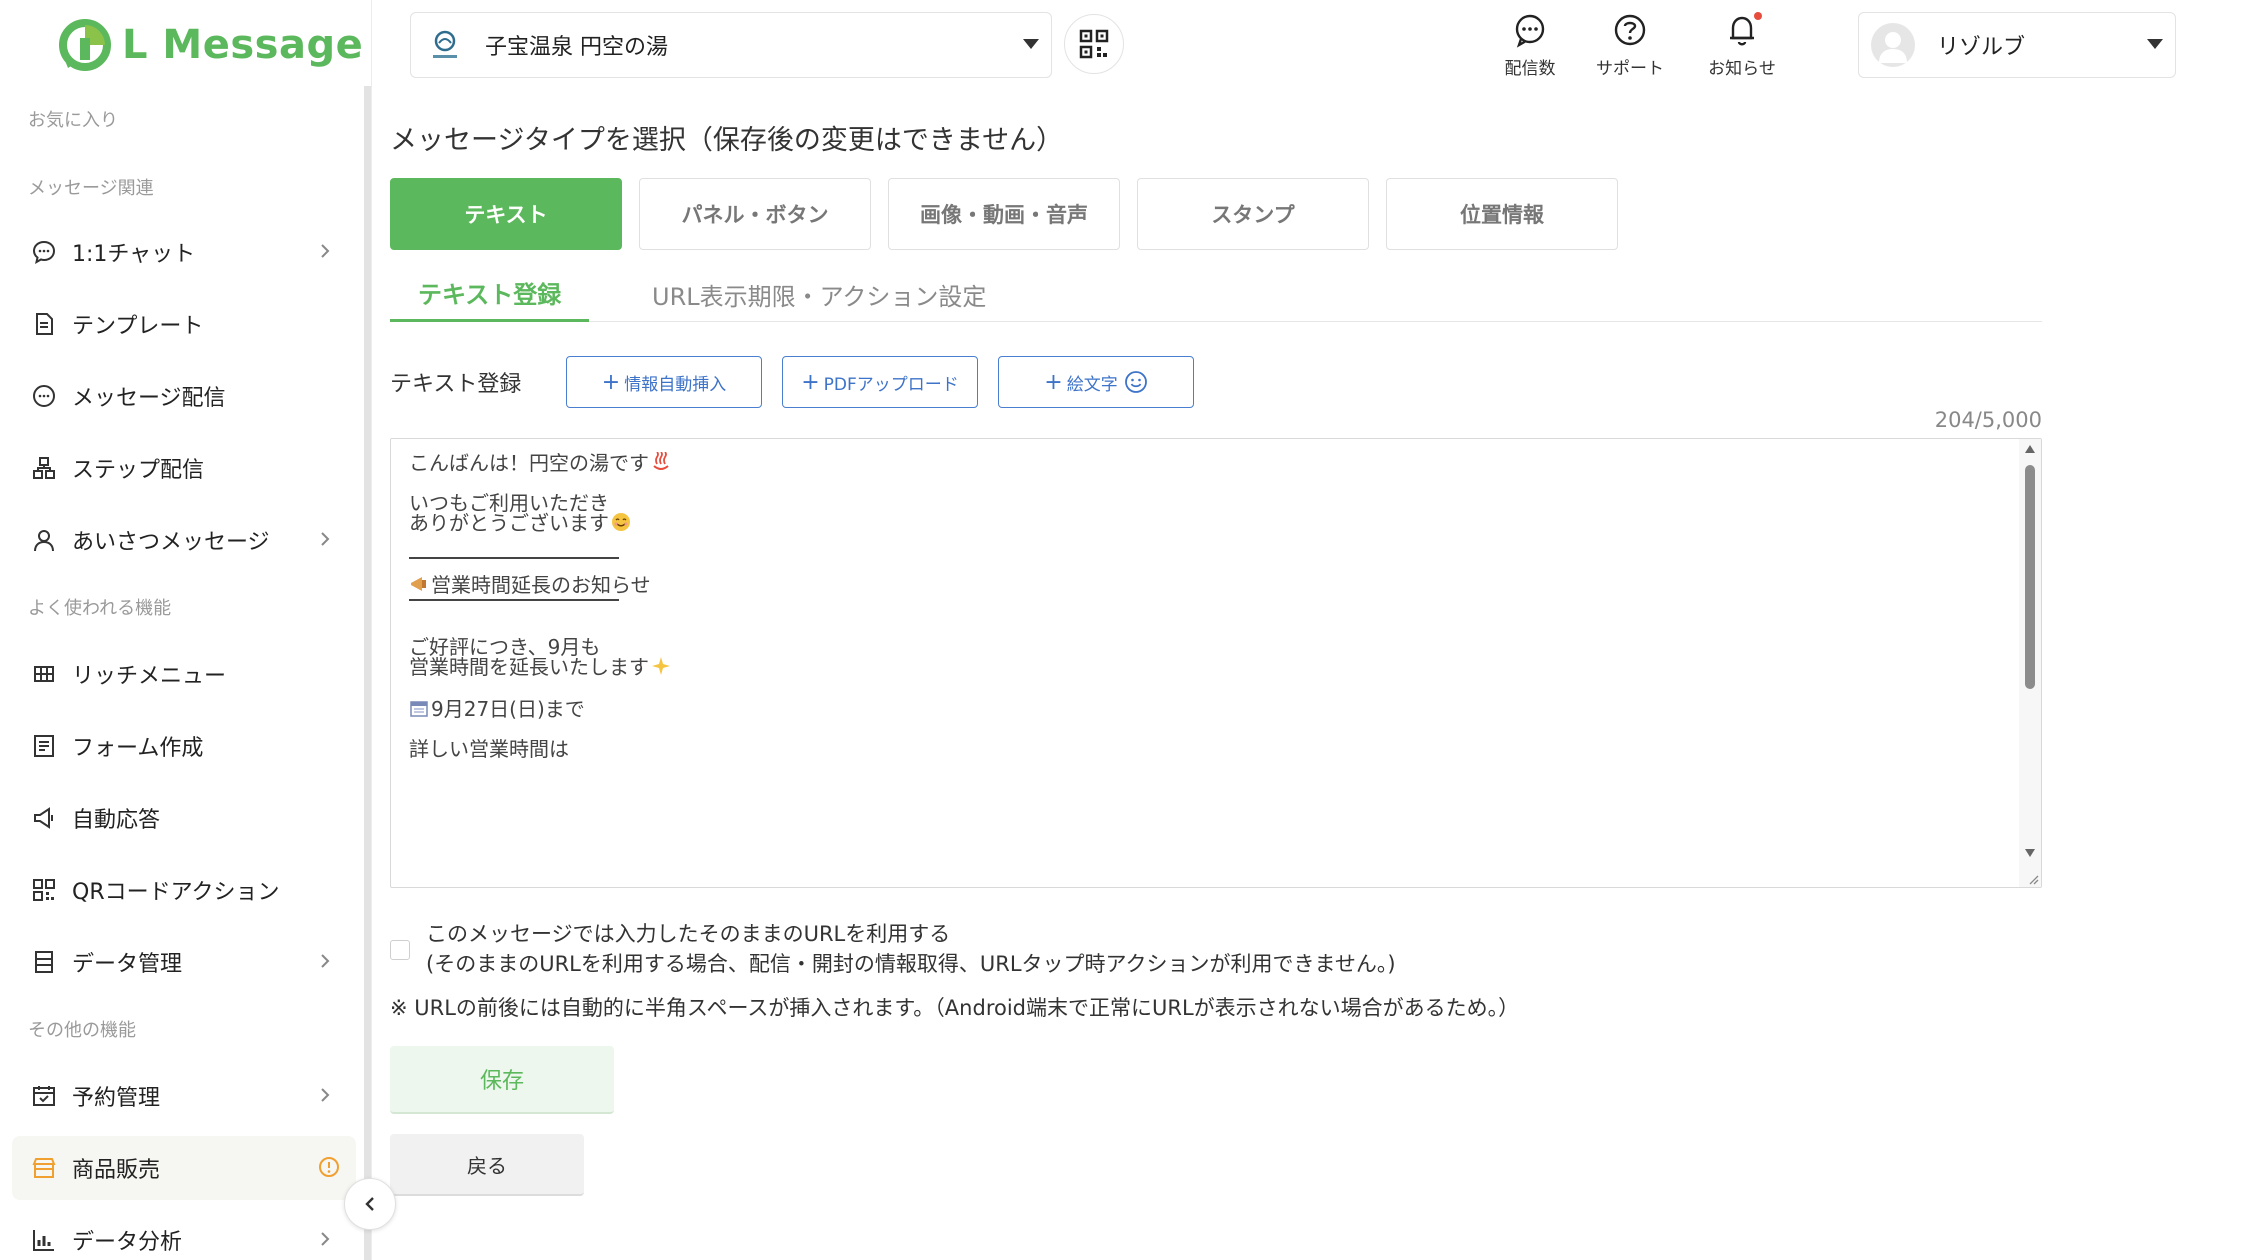  I want to click on sidebar-item-greeting: あいさつメッセージ, so click(184, 540).